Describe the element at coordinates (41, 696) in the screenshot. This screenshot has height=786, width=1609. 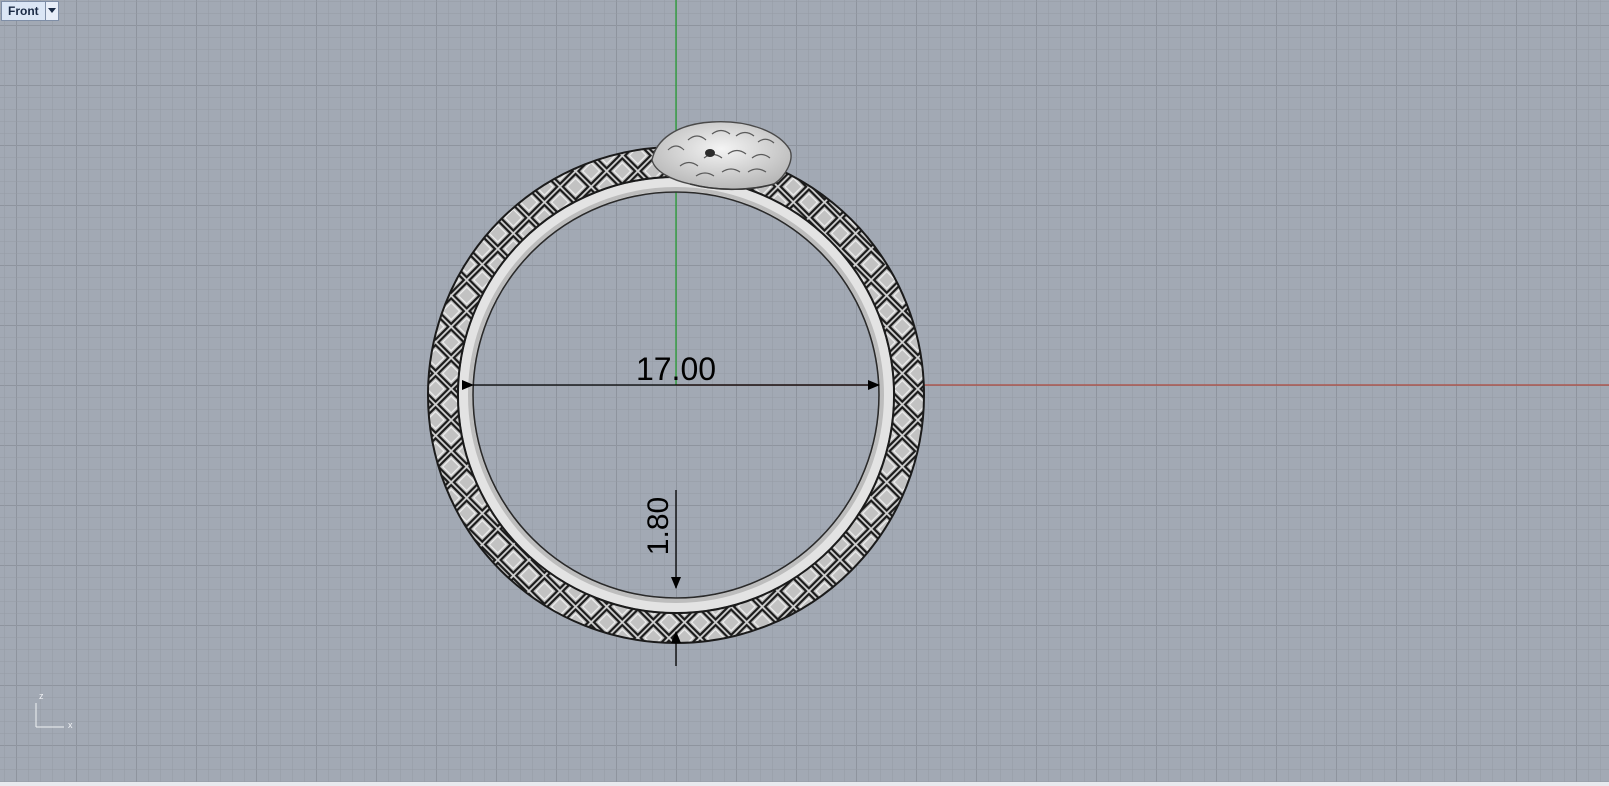
I see `axis-z-label: z` at that location.